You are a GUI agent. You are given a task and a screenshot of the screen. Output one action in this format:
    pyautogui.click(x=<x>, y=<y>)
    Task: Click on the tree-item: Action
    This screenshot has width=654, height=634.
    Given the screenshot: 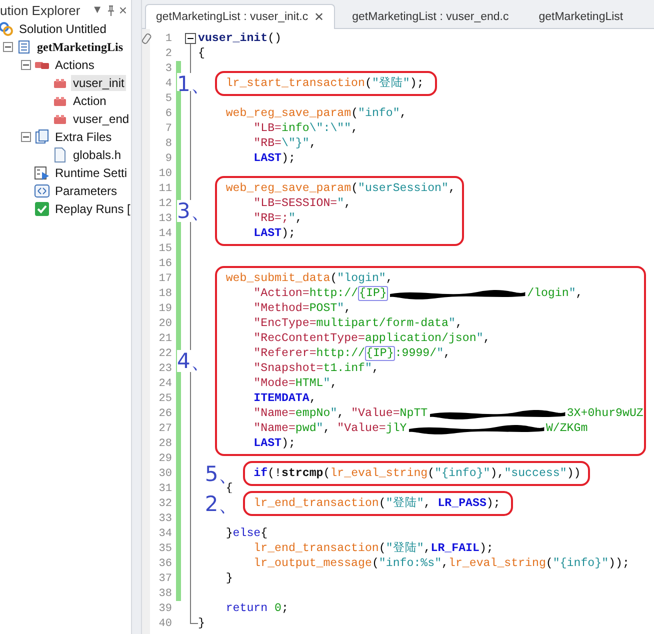 What is the action you would take?
    pyautogui.click(x=89, y=101)
    